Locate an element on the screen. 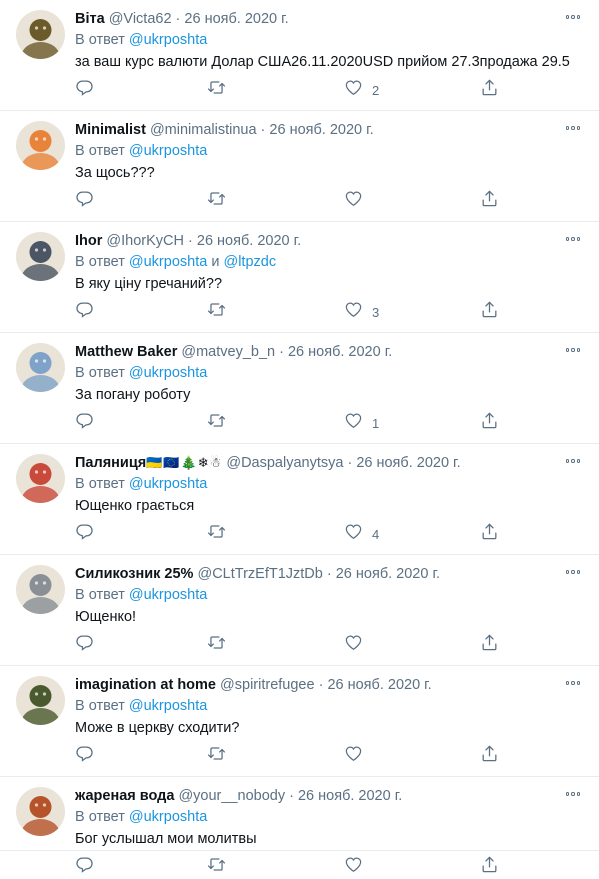  retweet-icon is located at coordinates (216, 756).